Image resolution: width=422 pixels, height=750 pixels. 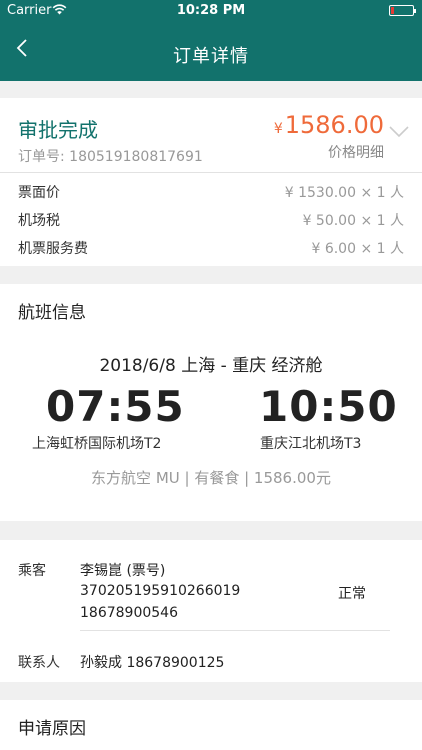 What do you see at coordinates (334, 125) in the screenshot?
I see `price-amount: 1586.00` at bounding box center [334, 125].